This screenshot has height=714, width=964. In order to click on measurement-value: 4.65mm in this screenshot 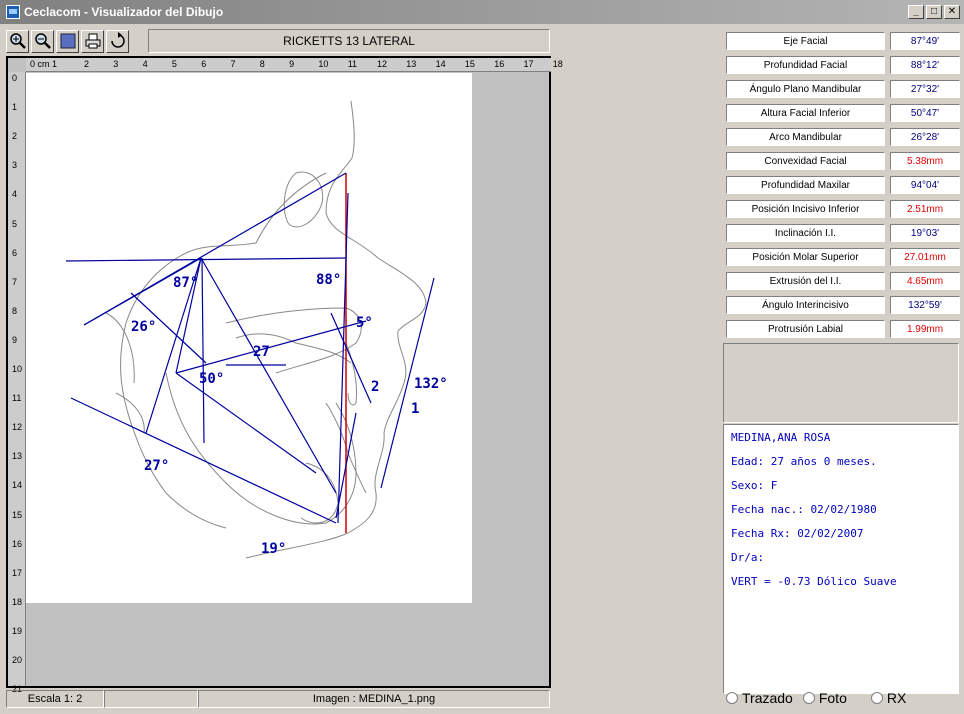, I will do `click(925, 281)`.